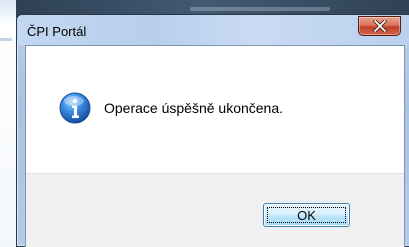 This screenshot has height=247, width=409. I want to click on close-icon, so click(379, 26).